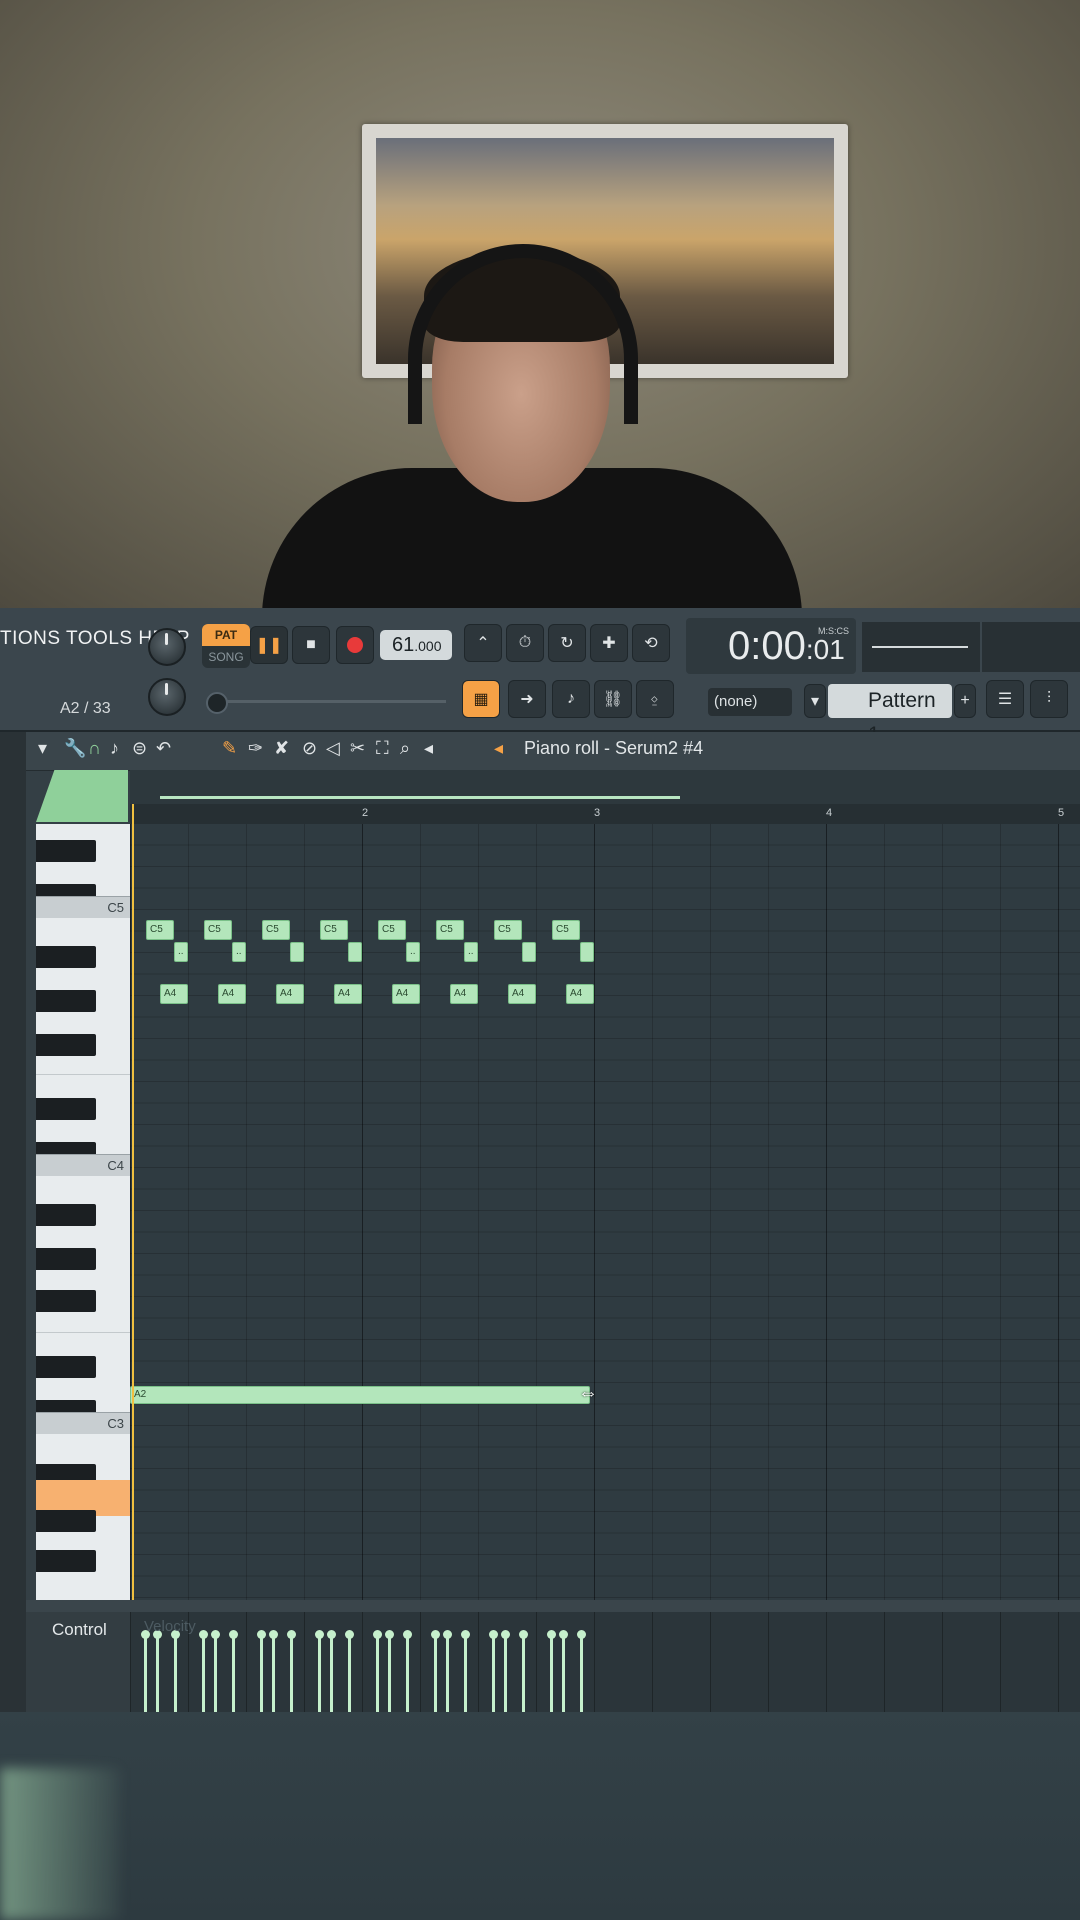  What do you see at coordinates (613, 748) in the screenshot?
I see `piano-roll-title: Piano roll - Serum2 #4` at bounding box center [613, 748].